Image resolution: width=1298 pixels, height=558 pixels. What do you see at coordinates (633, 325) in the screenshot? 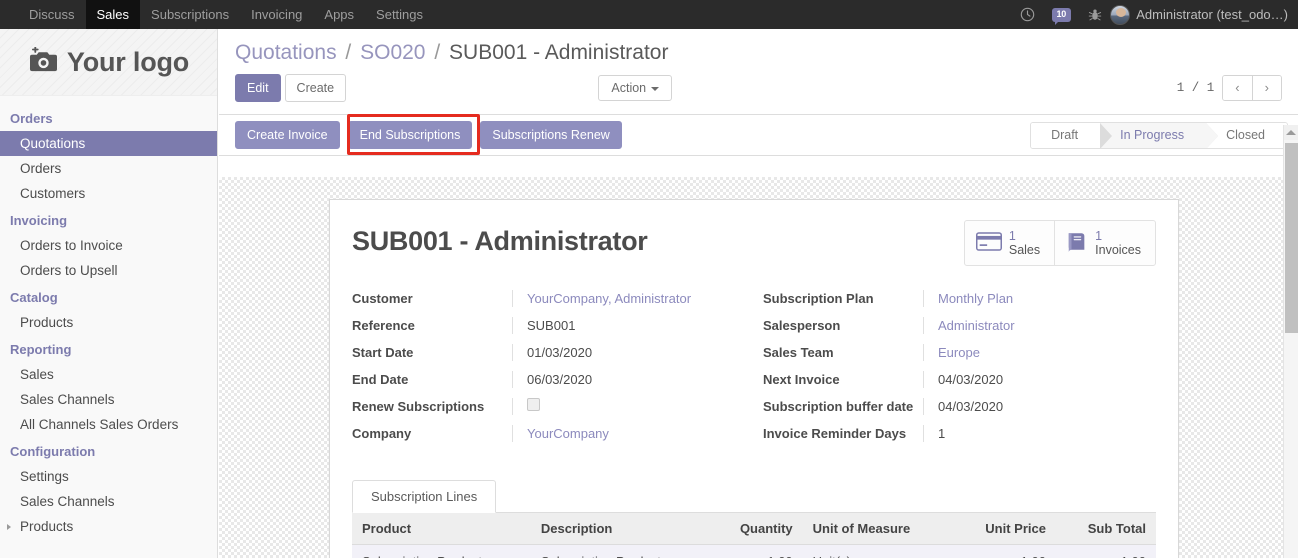
I see `field-value-reference: SUB001` at bounding box center [633, 325].